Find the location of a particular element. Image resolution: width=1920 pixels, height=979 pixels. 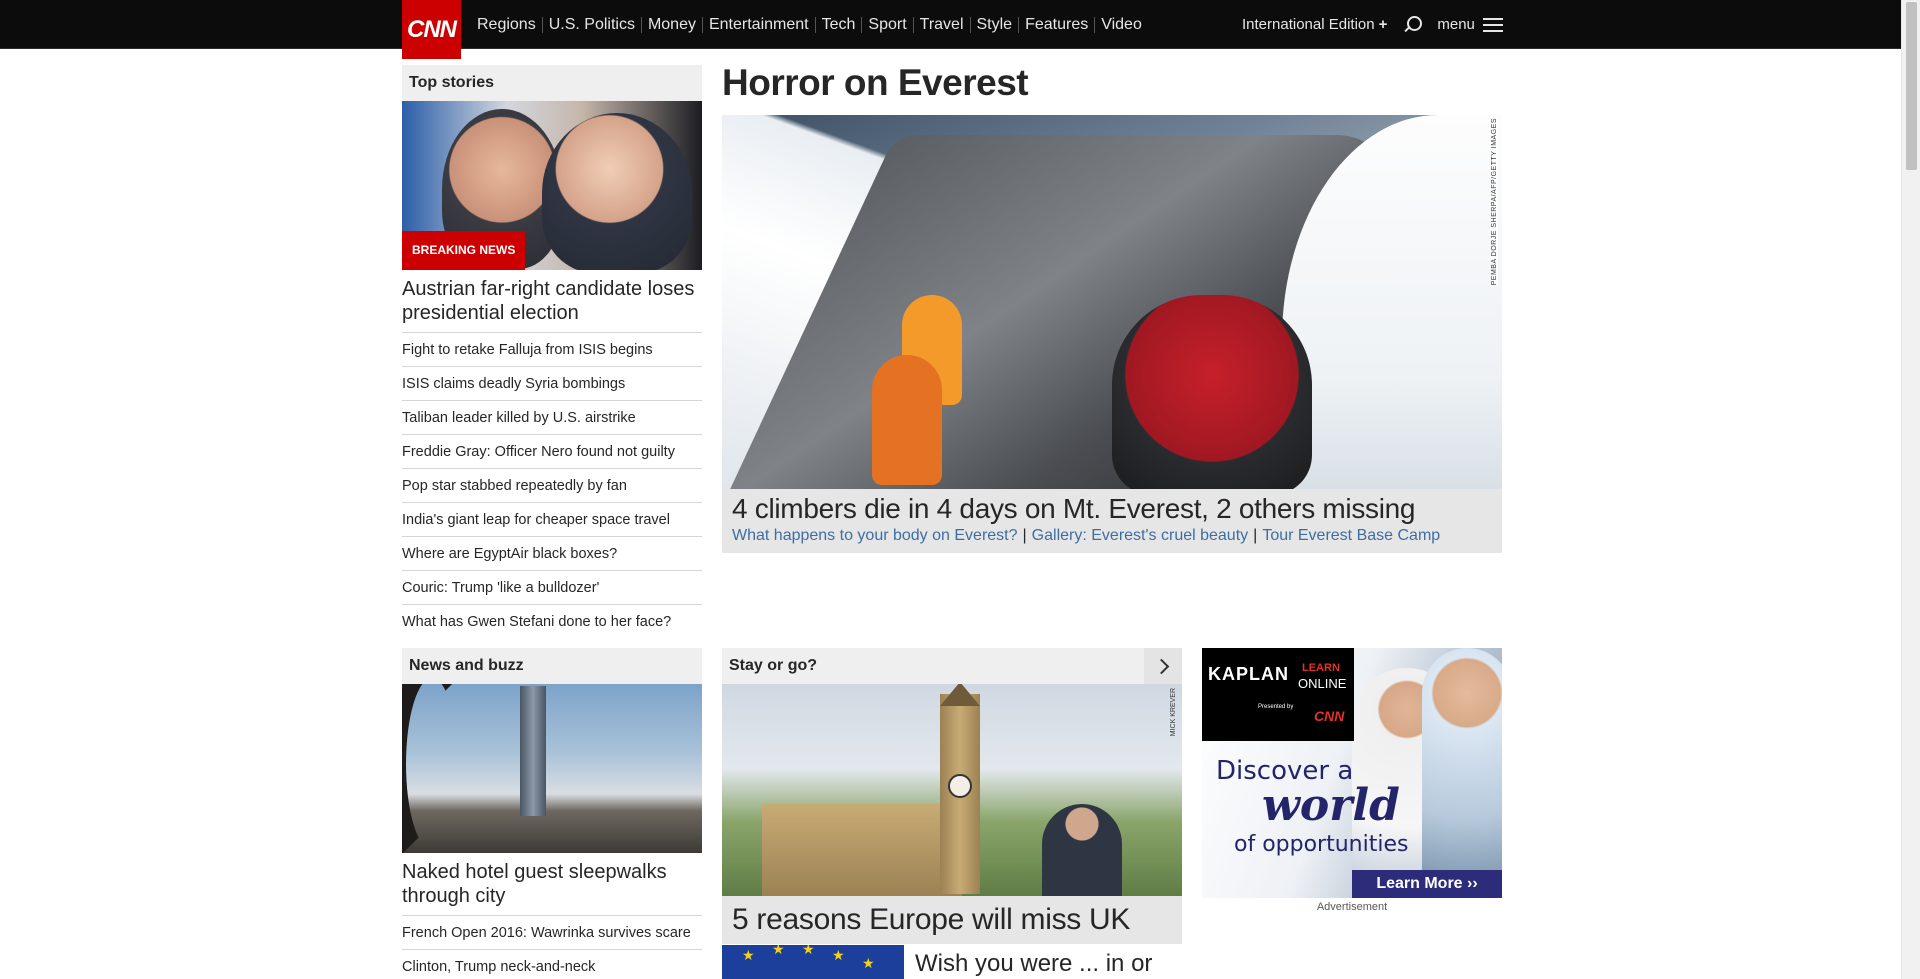

list-item: Where are EgyptAir black boxes? is located at coordinates (552, 553).